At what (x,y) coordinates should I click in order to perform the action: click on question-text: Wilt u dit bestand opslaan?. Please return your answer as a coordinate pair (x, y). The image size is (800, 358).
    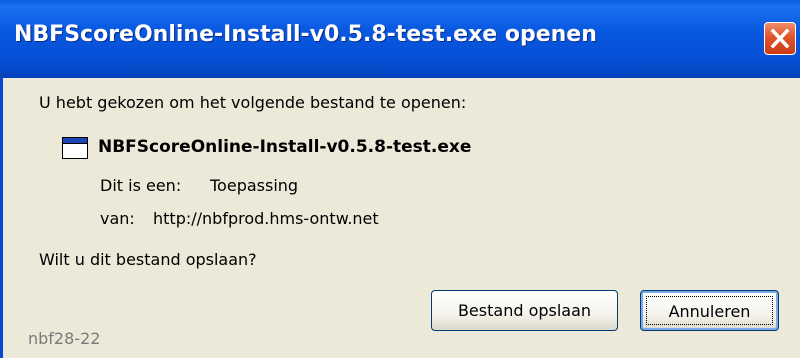
    Looking at the image, I should click on (148, 259).